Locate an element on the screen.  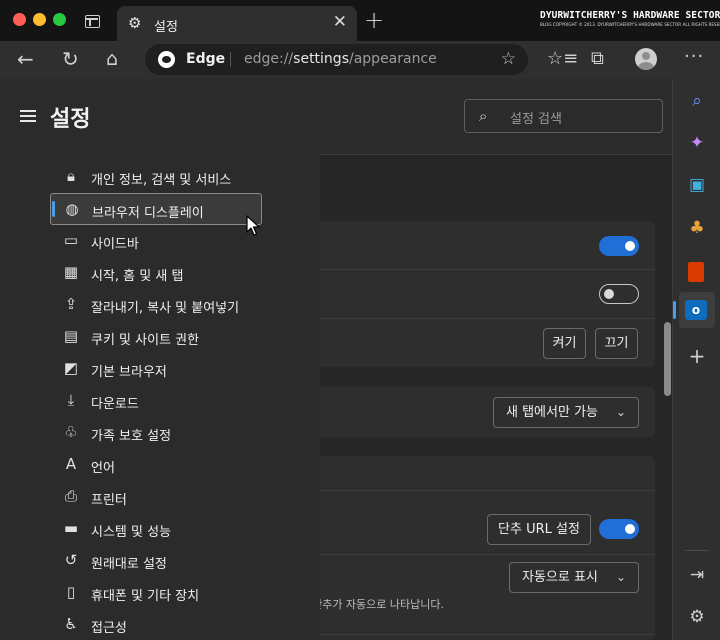
sidebar-item-12: ↺ 원래대로 설정 is located at coordinates (156, 561).